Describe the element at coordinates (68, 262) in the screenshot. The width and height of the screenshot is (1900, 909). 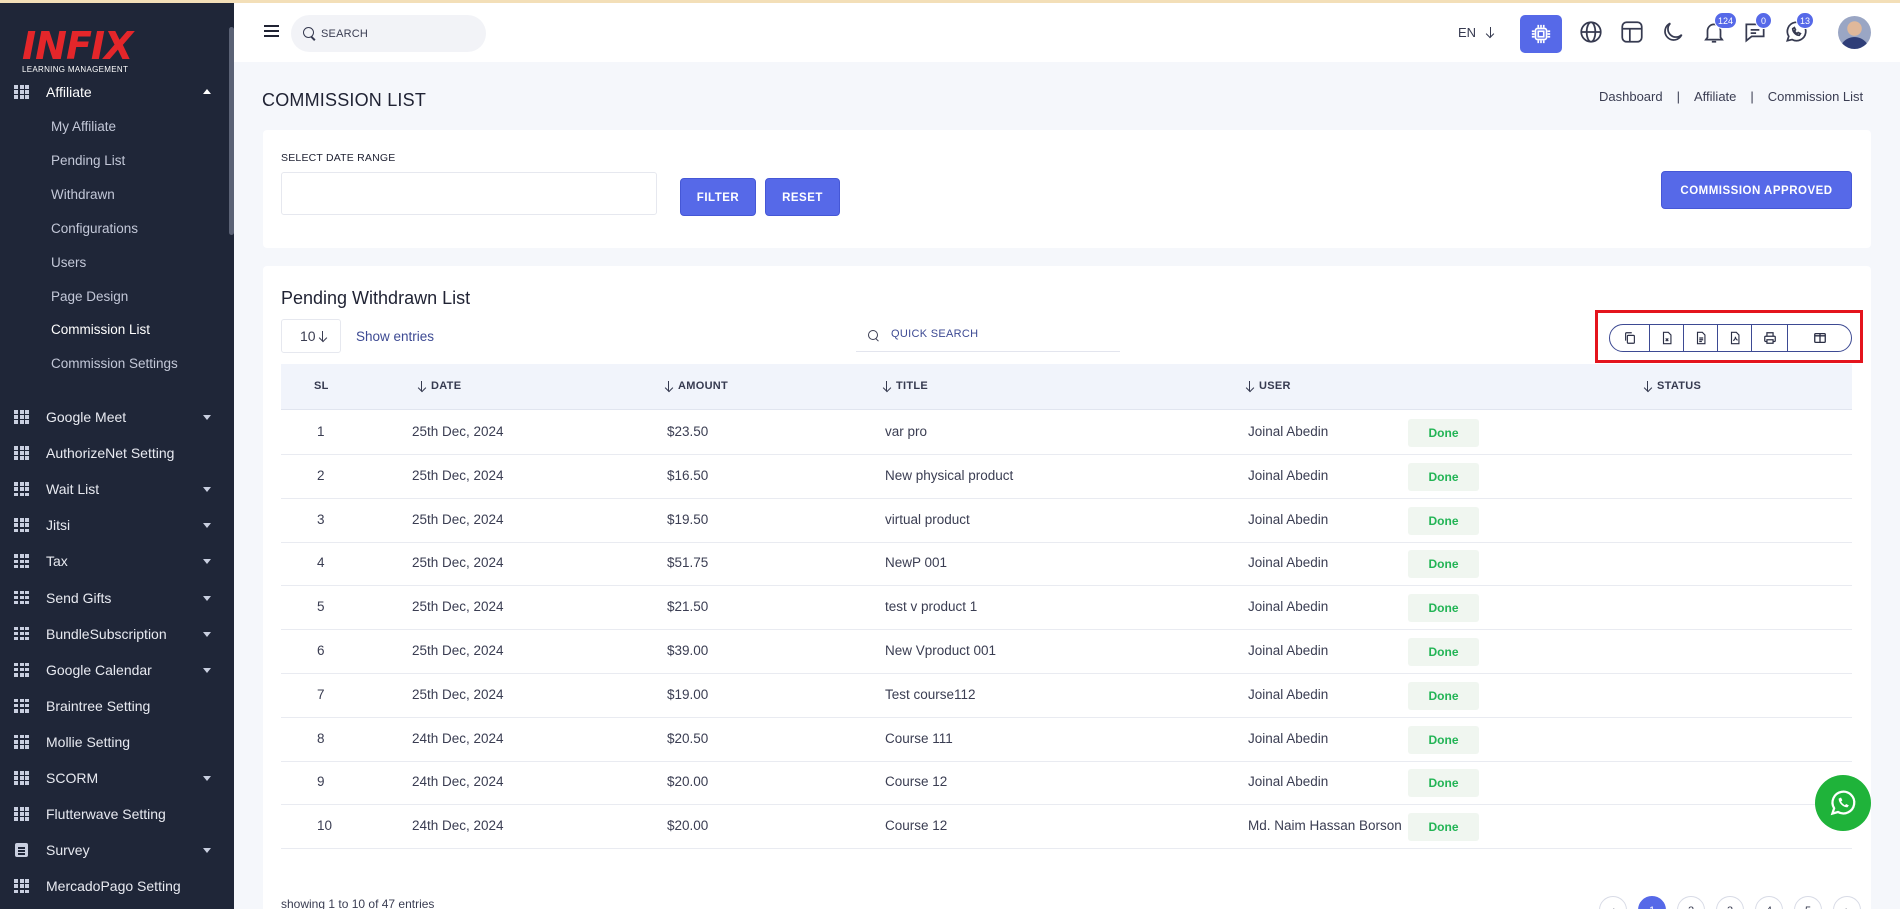
I see `sidebar-subitem: Users` at that location.